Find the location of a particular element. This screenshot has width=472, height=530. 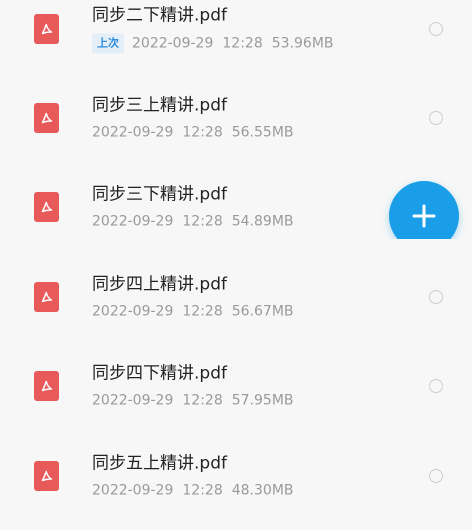

file-name: 同步三下精讲.pdf is located at coordinates (159, 194).